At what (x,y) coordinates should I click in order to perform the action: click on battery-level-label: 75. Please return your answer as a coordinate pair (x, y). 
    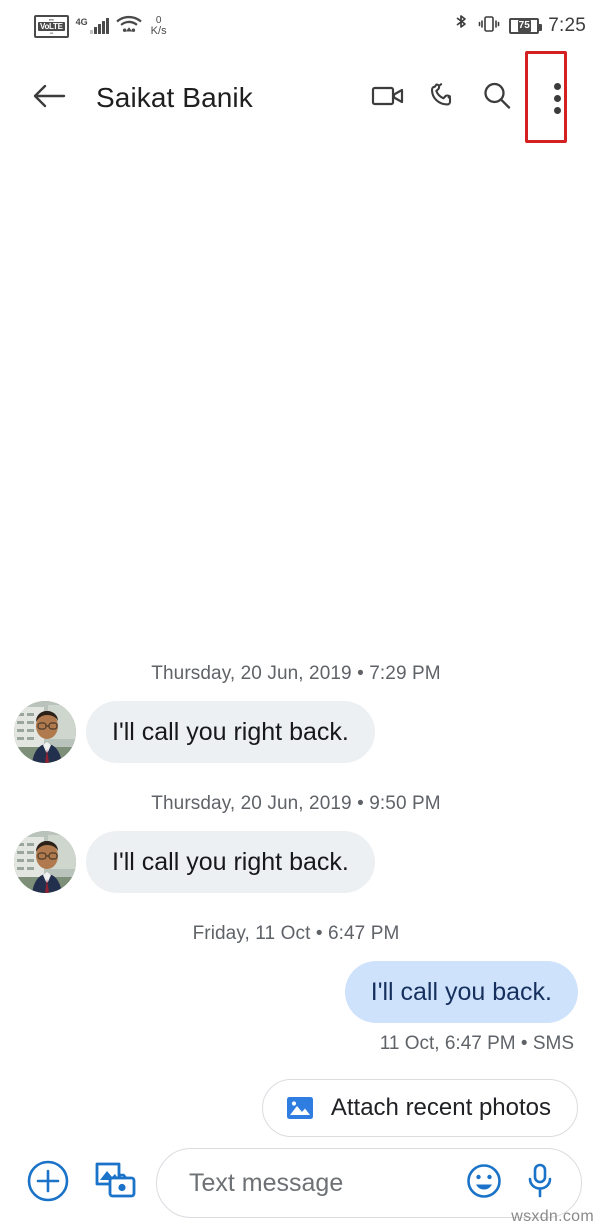
    Looking at the image, I should click on (524, 26).